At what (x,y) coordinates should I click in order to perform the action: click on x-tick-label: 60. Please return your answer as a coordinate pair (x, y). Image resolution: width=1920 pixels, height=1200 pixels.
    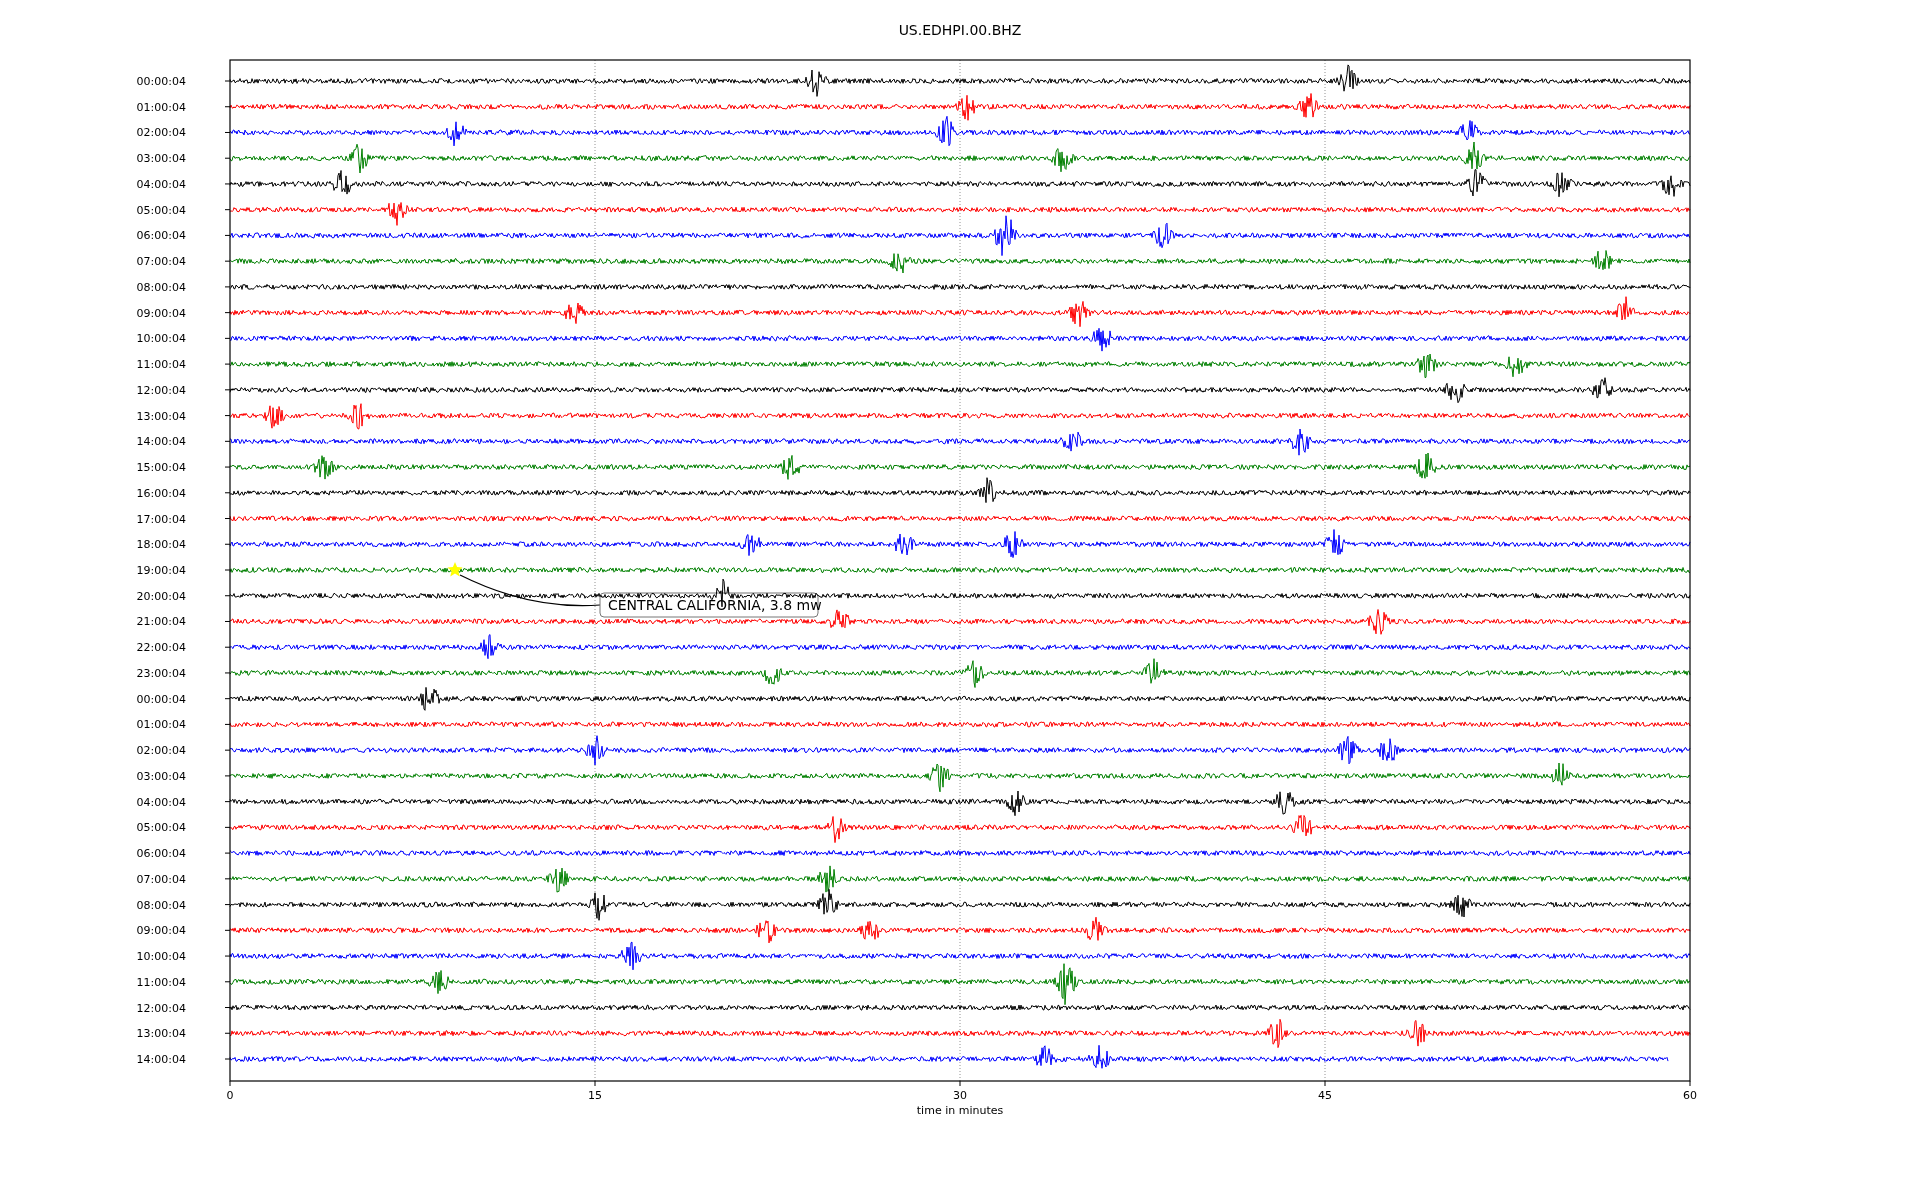
    Looking at the image, I should click on (1690, 1095).